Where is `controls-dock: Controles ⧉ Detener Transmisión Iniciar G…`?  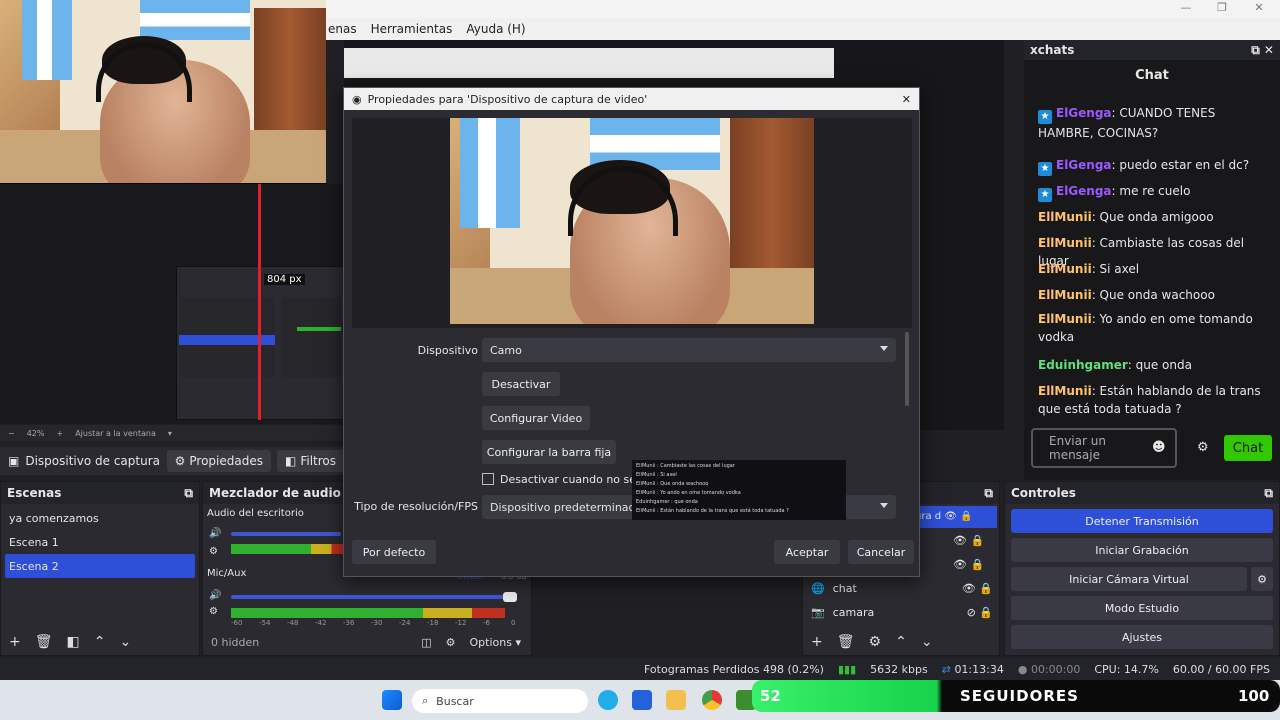 controls-dock: Controles ⧉ Detener Transmisión Iniciar G… is located at coordinates (1142, 568).